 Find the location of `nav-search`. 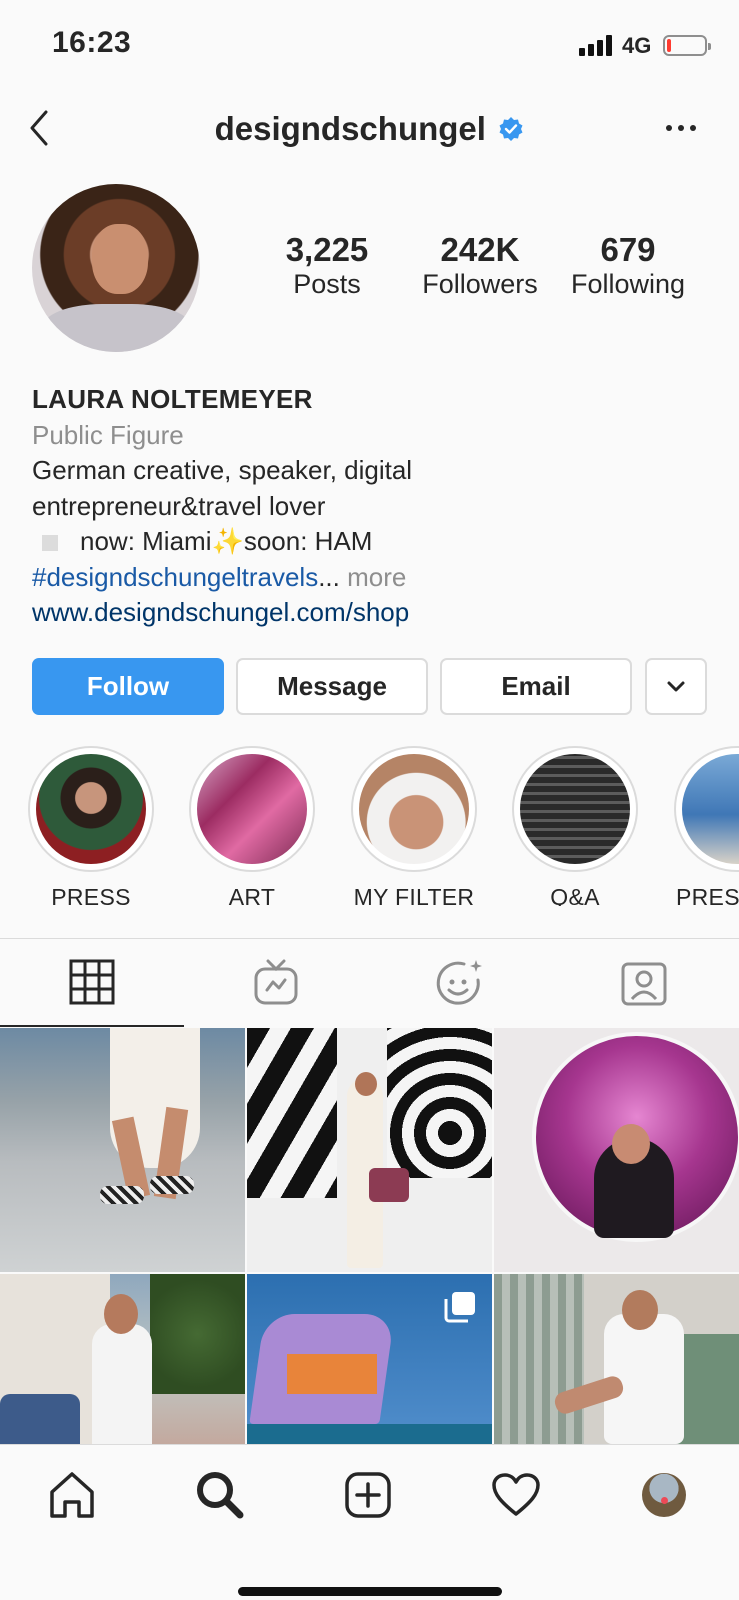

nav-search is located at coordinates (220, 1495).